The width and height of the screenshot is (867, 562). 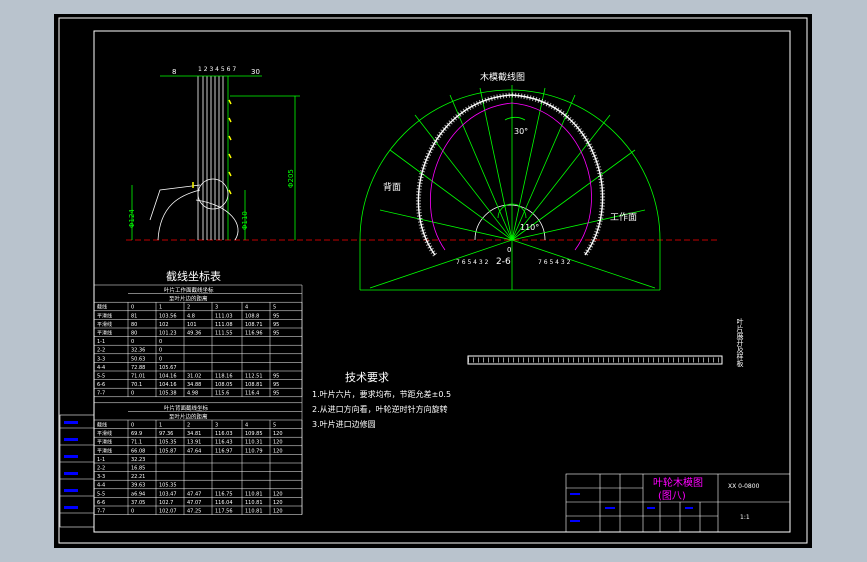 What do you see at coordinates (194, 385) in the screenshot?
I see `table-cell: 34.88` at bounding box center [194, 385].